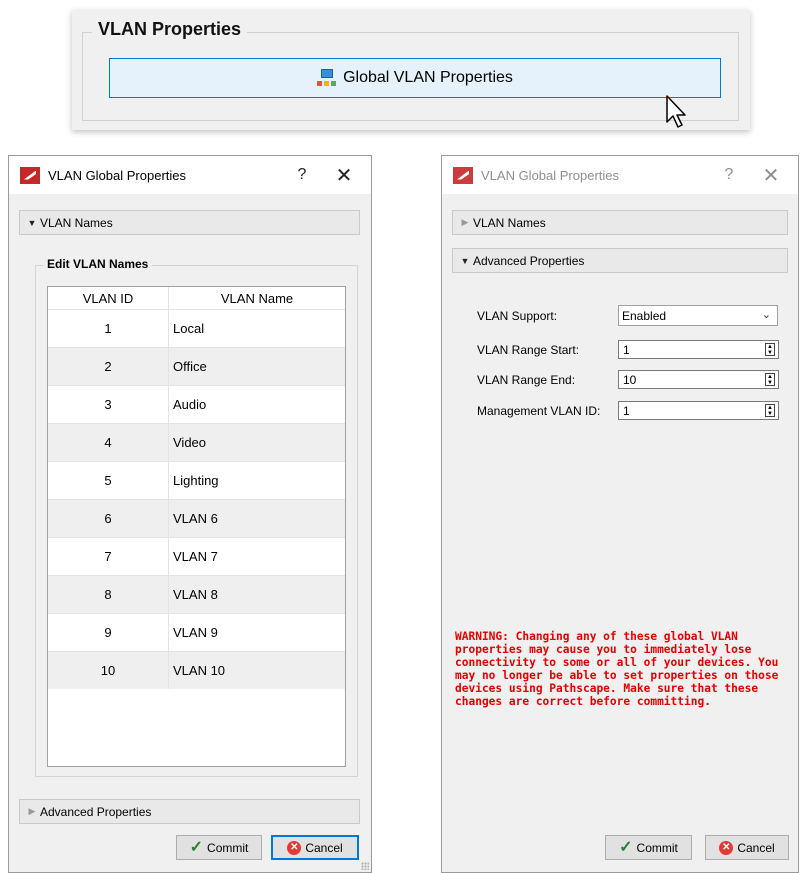 Image resolution: width=800 pixels, height=873 pixels. Describe the element at coordinates (108, 442) in the screenshot. I see `vlan-id-cell: 4` at that location.